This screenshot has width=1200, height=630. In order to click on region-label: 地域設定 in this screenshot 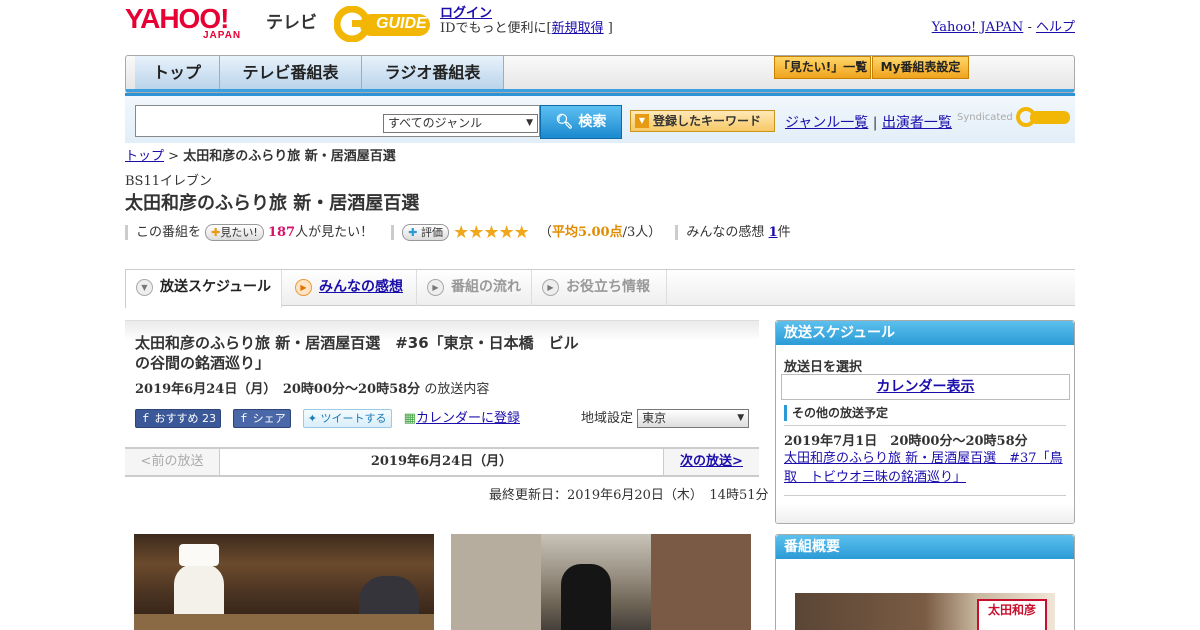, I will do `click(607, 418)`.